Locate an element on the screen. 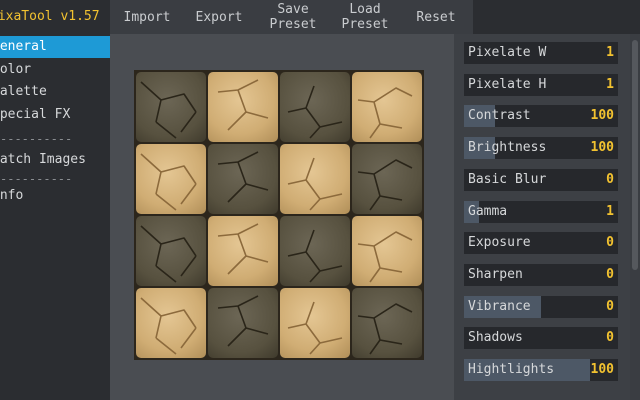  setting-label: Hightlights is located at coordinates (511, 369).